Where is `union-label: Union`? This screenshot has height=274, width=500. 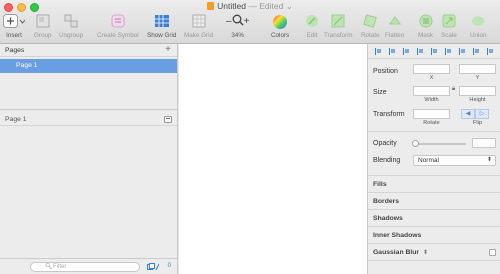
union-label: Union is located at coordinates (478, 35).